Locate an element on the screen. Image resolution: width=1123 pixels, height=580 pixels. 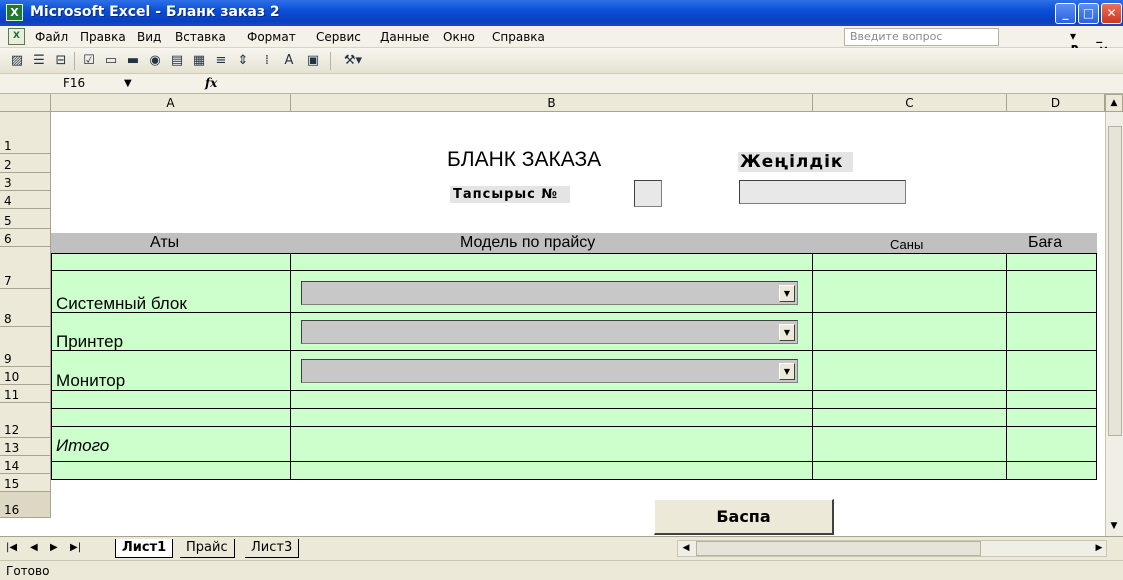
model-combo-system-unit: ▼ is located at coordinates (549, 293).